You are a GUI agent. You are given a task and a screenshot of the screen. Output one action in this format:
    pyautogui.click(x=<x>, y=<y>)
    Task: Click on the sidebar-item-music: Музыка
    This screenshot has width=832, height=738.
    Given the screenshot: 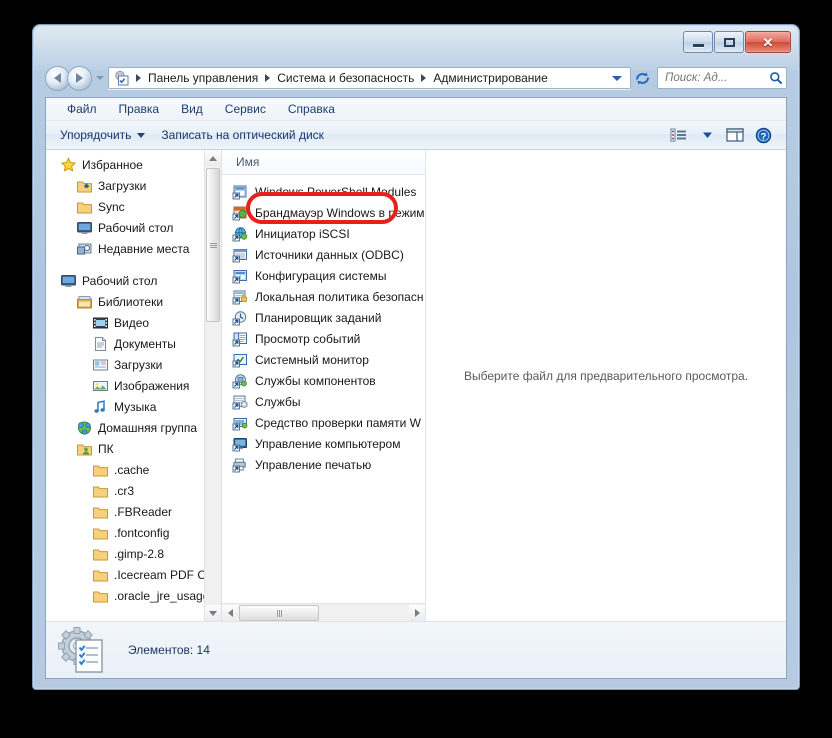 What is the action you would take?
    pyautogui.click(x=125, y=406)
    